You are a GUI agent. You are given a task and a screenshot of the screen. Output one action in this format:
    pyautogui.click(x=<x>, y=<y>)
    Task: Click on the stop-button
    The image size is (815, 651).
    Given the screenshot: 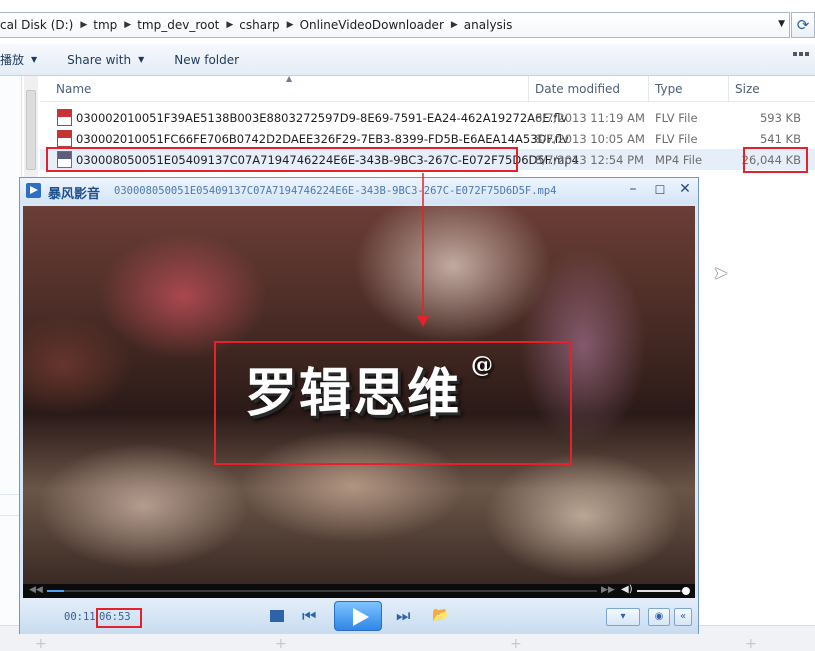 What is the action you would take?
    pyautogui.click(x=277, y=616)
    